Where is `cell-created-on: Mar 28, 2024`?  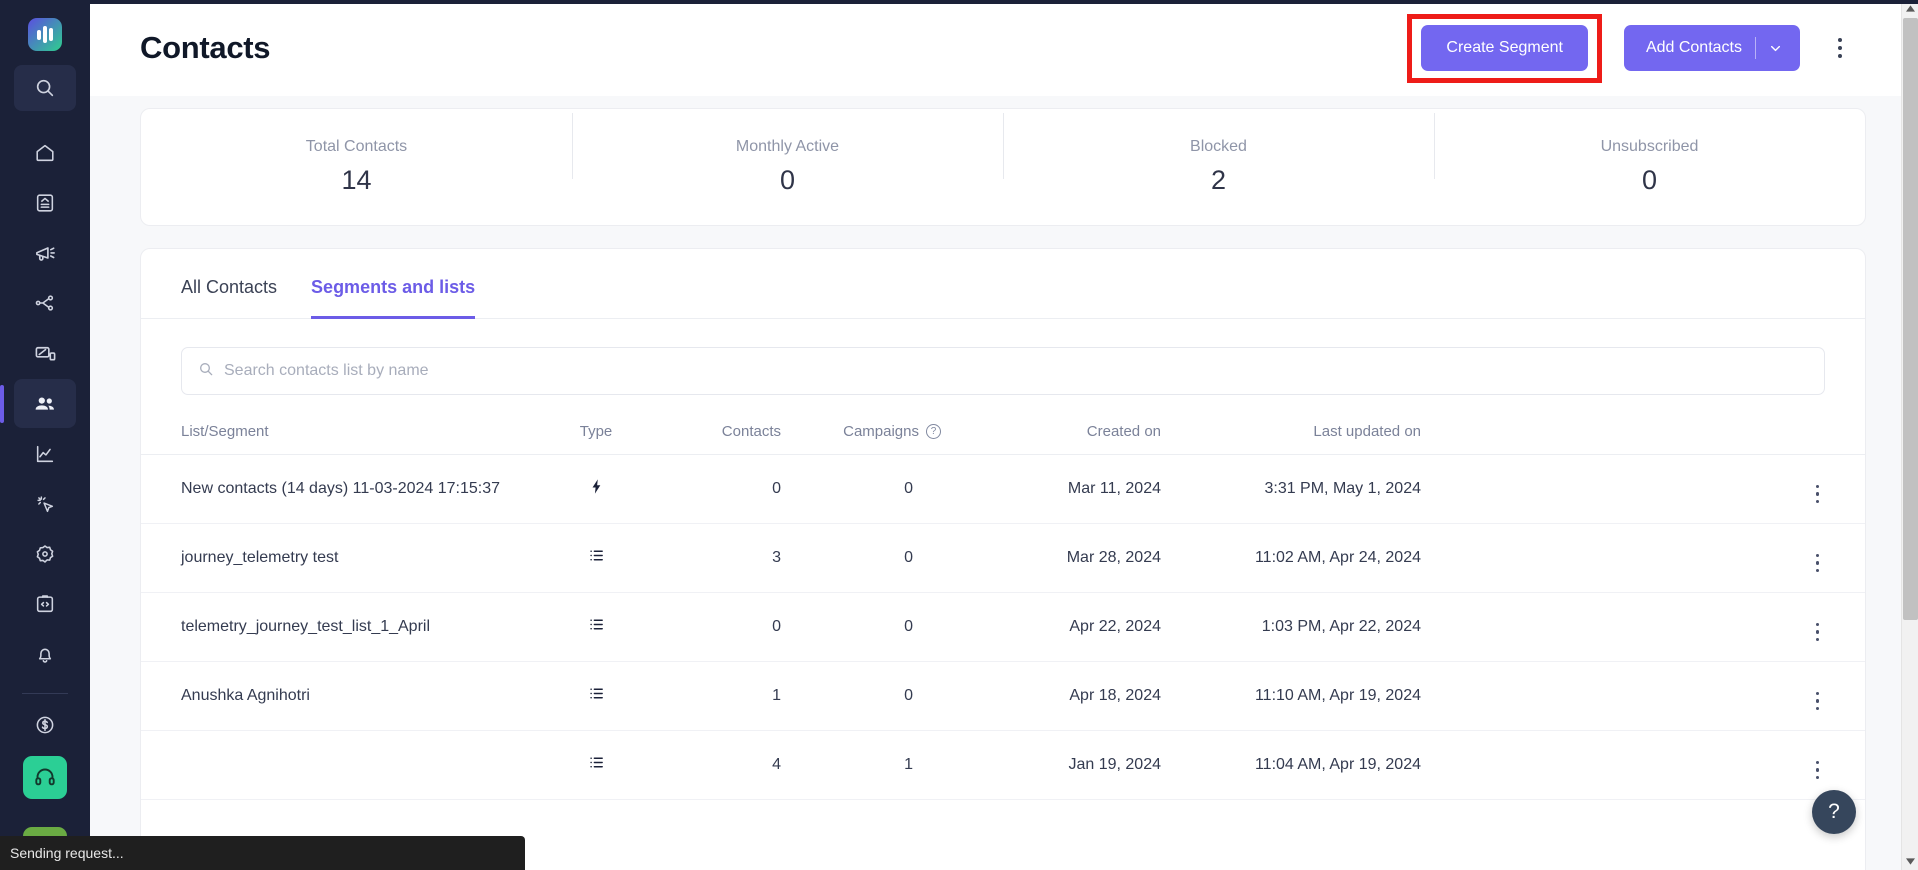 cell-created-on: Mar 28, 2024 is located at coordinates (1051, 558).